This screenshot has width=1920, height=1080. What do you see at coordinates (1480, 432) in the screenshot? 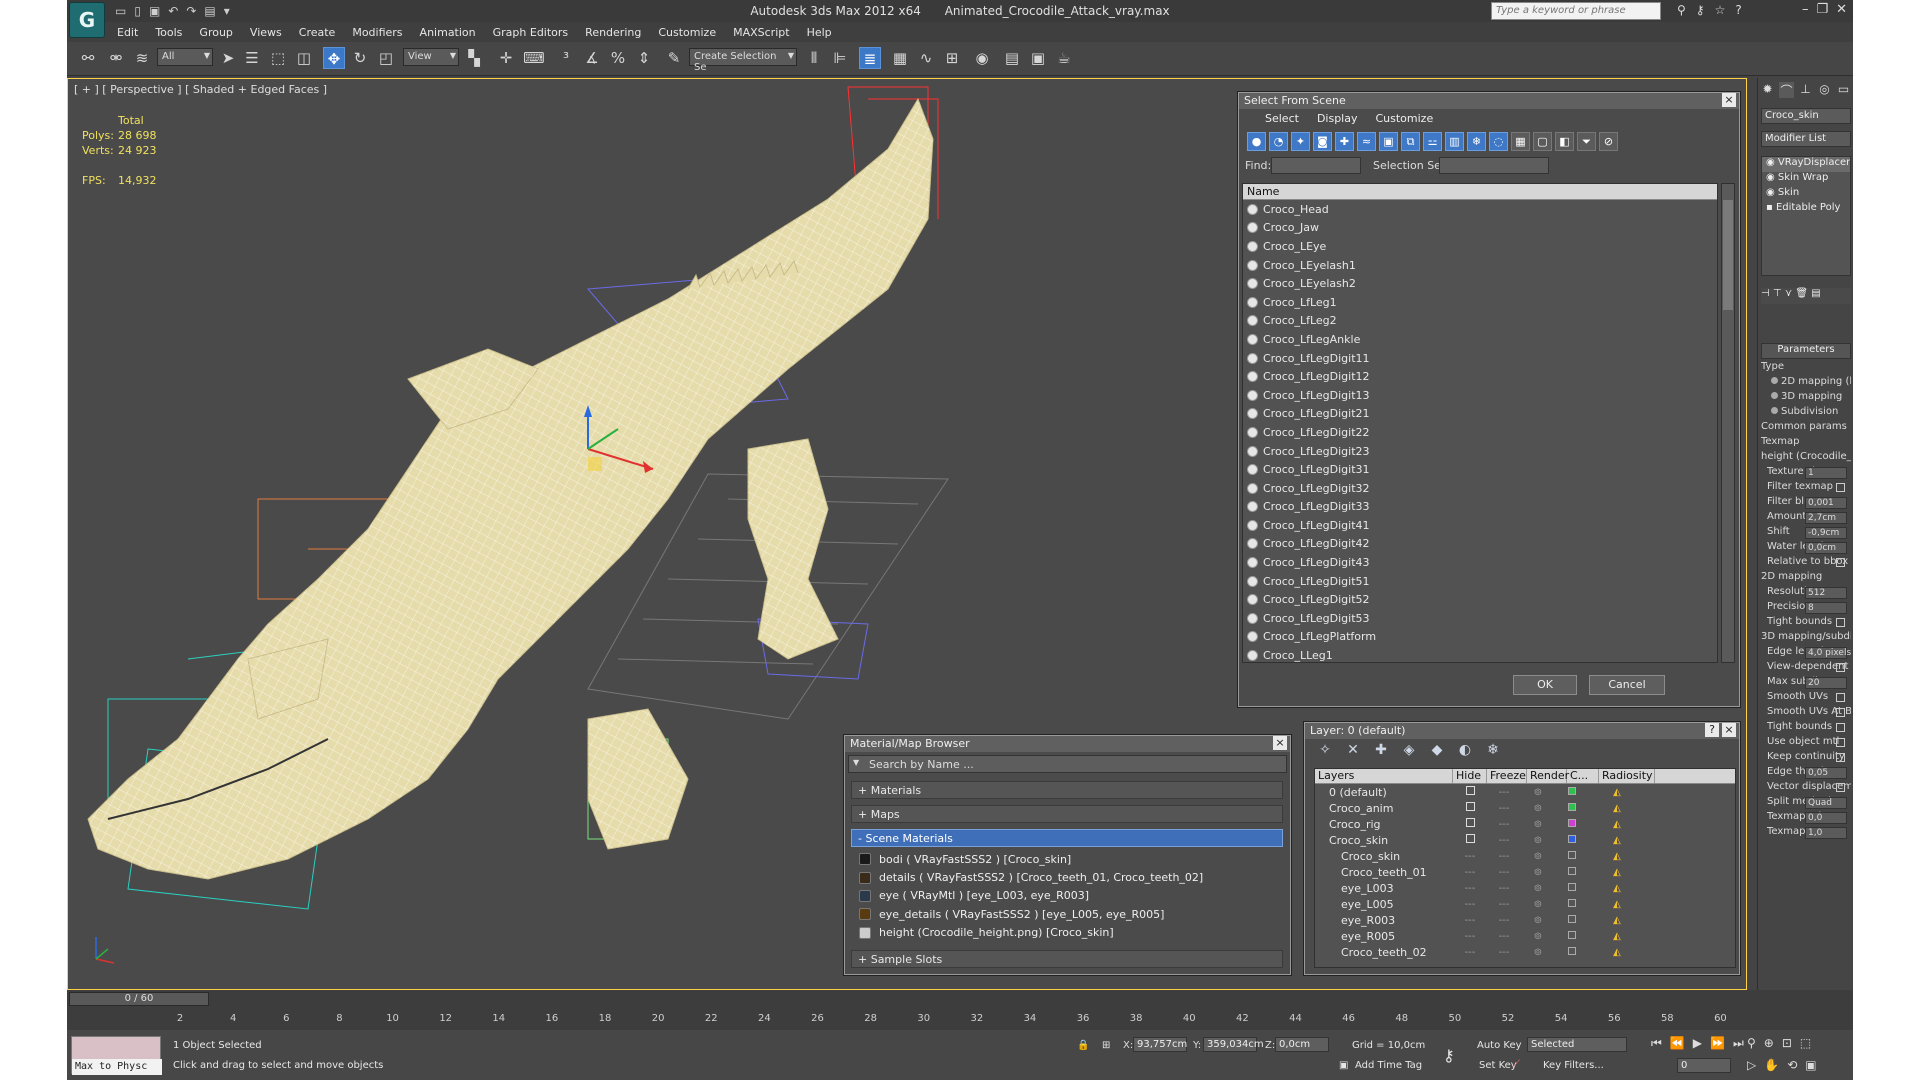
I see `list-item: Croco_LfLegDigit22` at bounding box center [1480, 432].